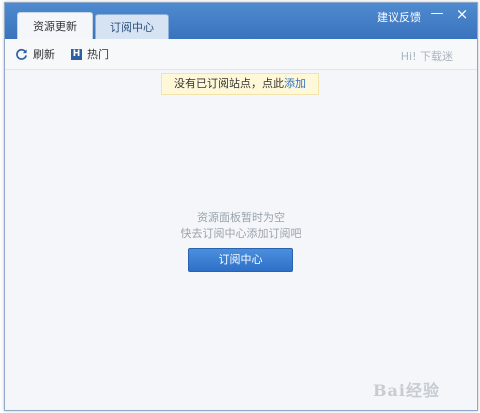 The image size is (480, 413). Describe the element at coordinates (399, 17) in the screenshot. I see `feedback-link: 建议反馈` at that location.